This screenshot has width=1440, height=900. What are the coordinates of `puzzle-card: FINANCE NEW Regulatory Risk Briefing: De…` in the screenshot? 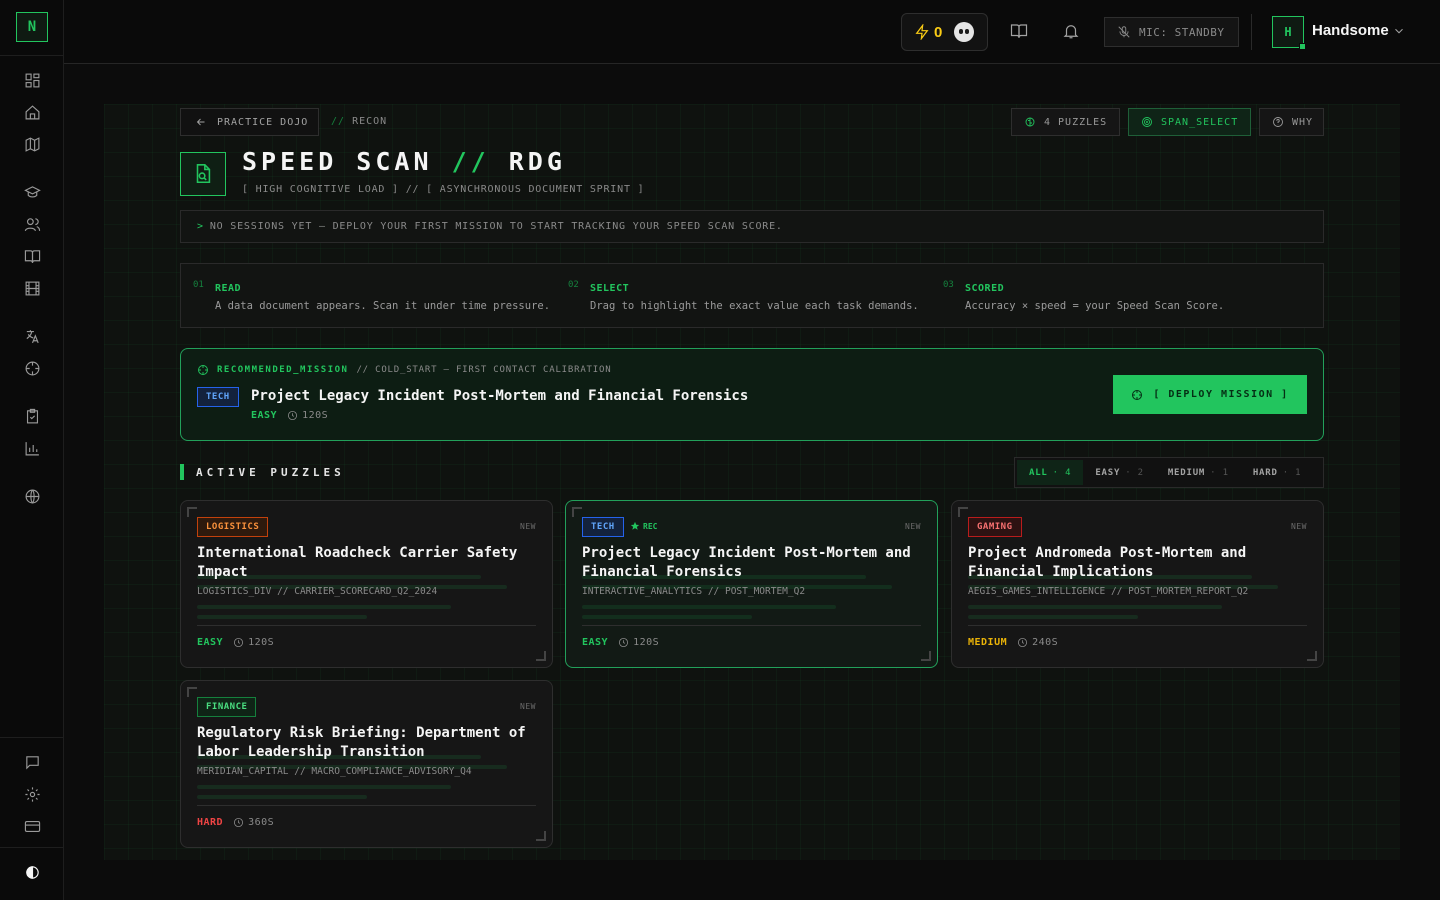 It's located at (366, 764).